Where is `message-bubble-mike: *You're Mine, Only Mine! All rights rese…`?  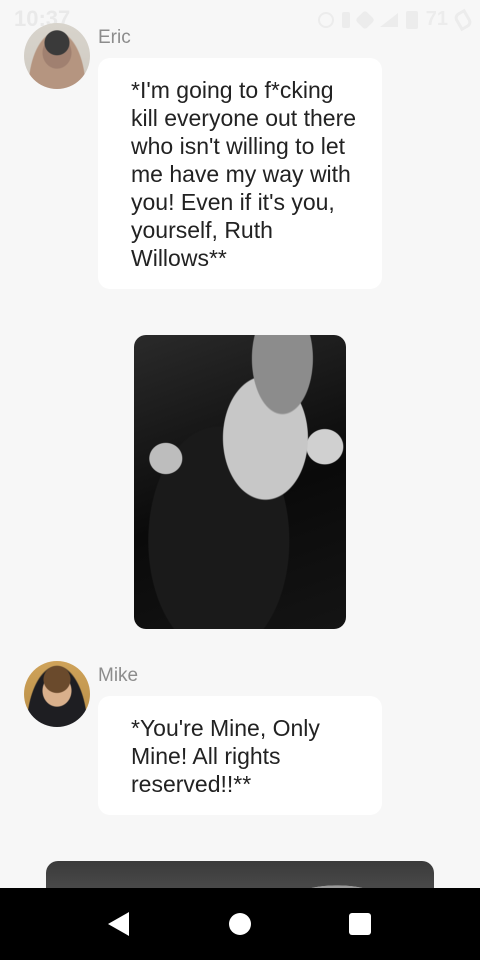
message-bubble-mike: *You're Mine, Only Mine! All rights rese… is located at coordinates (240, 755).